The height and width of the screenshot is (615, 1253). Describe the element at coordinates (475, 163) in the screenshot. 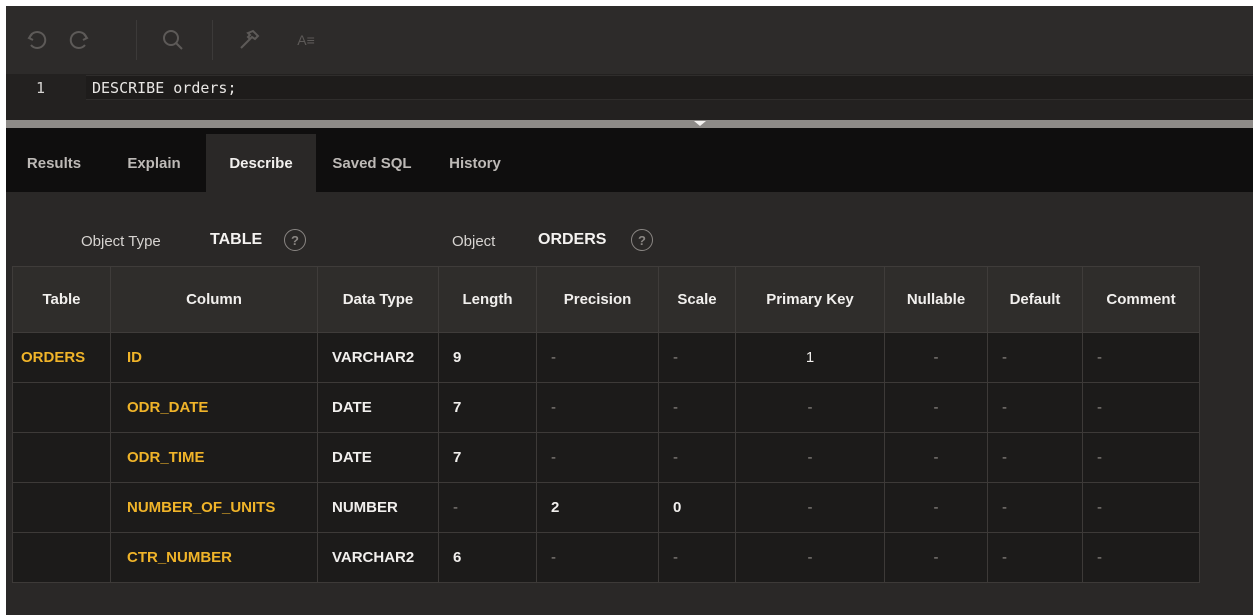

I see `tab-history: History` at that location.